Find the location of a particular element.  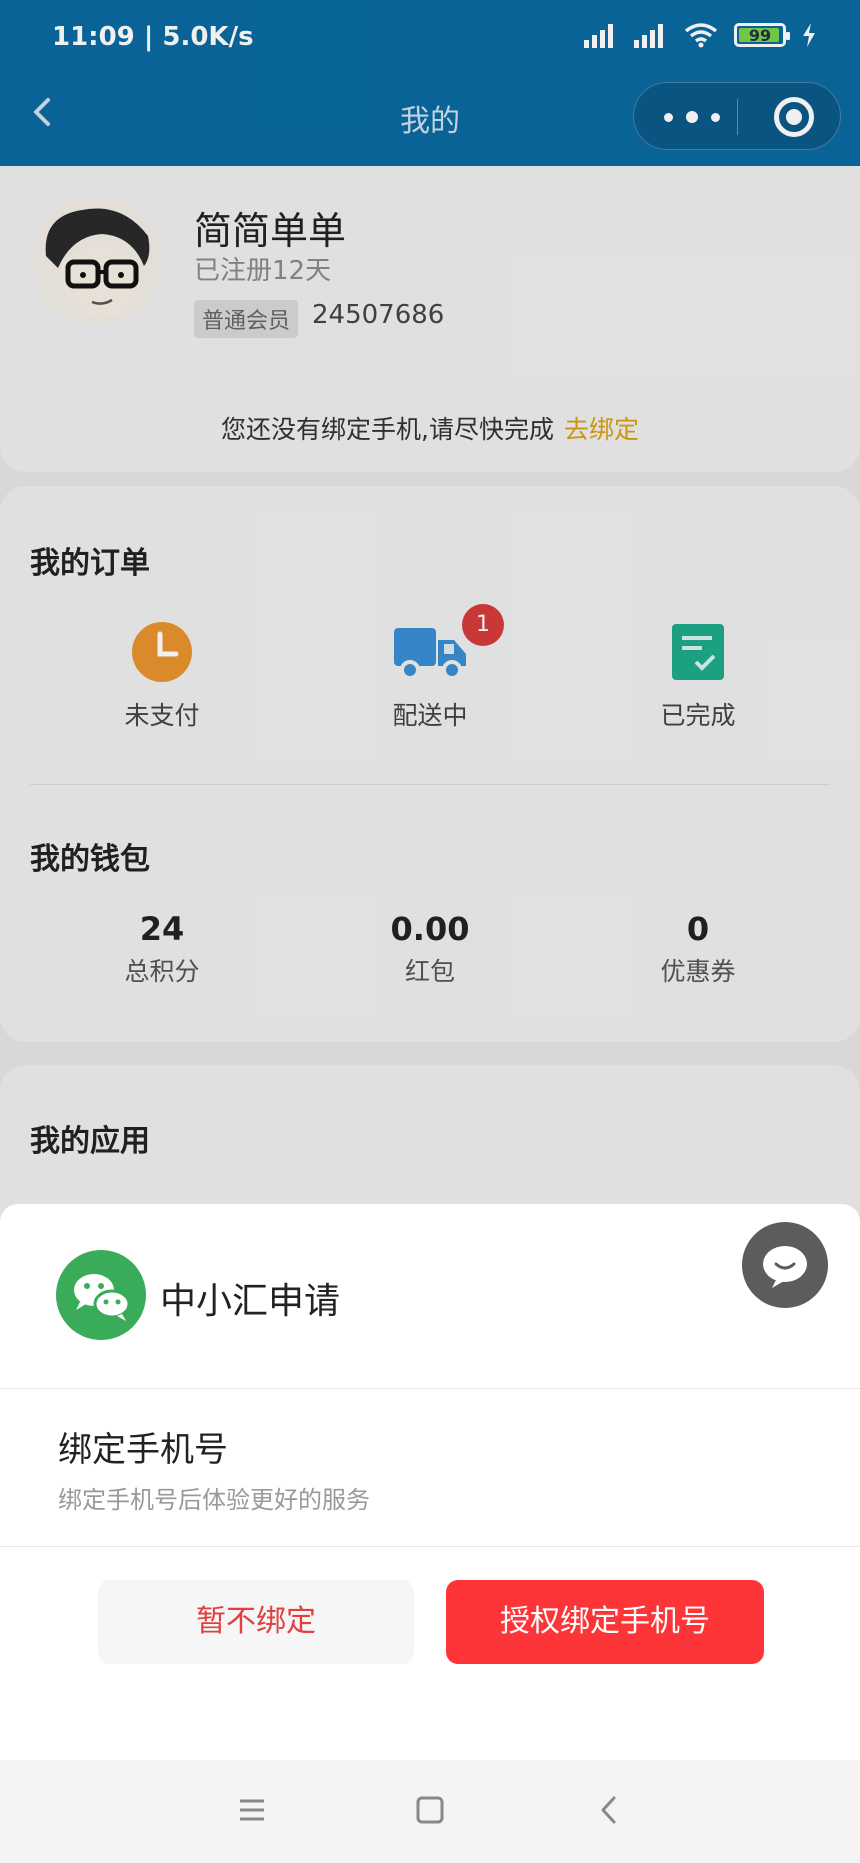

skip-bind-button: 暂不绑定 is located at coordinates (256, 1622).